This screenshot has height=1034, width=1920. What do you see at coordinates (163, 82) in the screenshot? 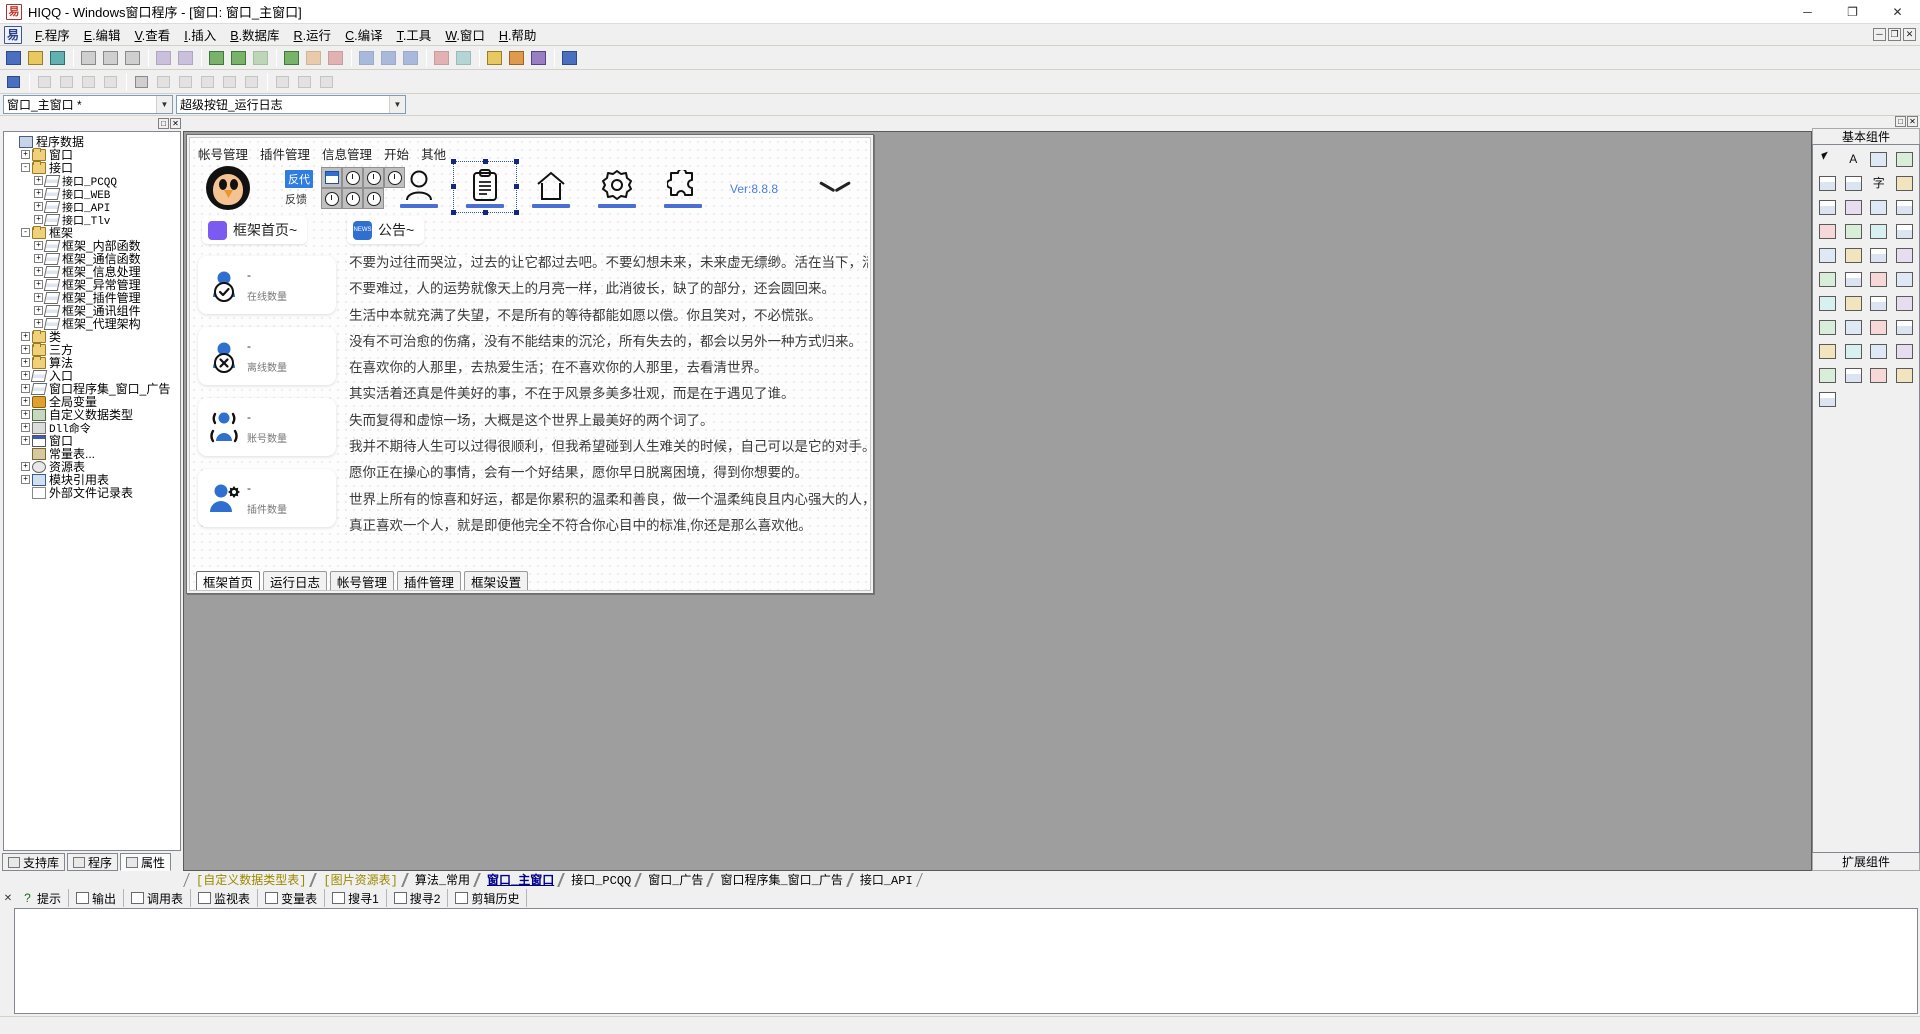
I see `same-height-button` at bounding box center [163, 82].